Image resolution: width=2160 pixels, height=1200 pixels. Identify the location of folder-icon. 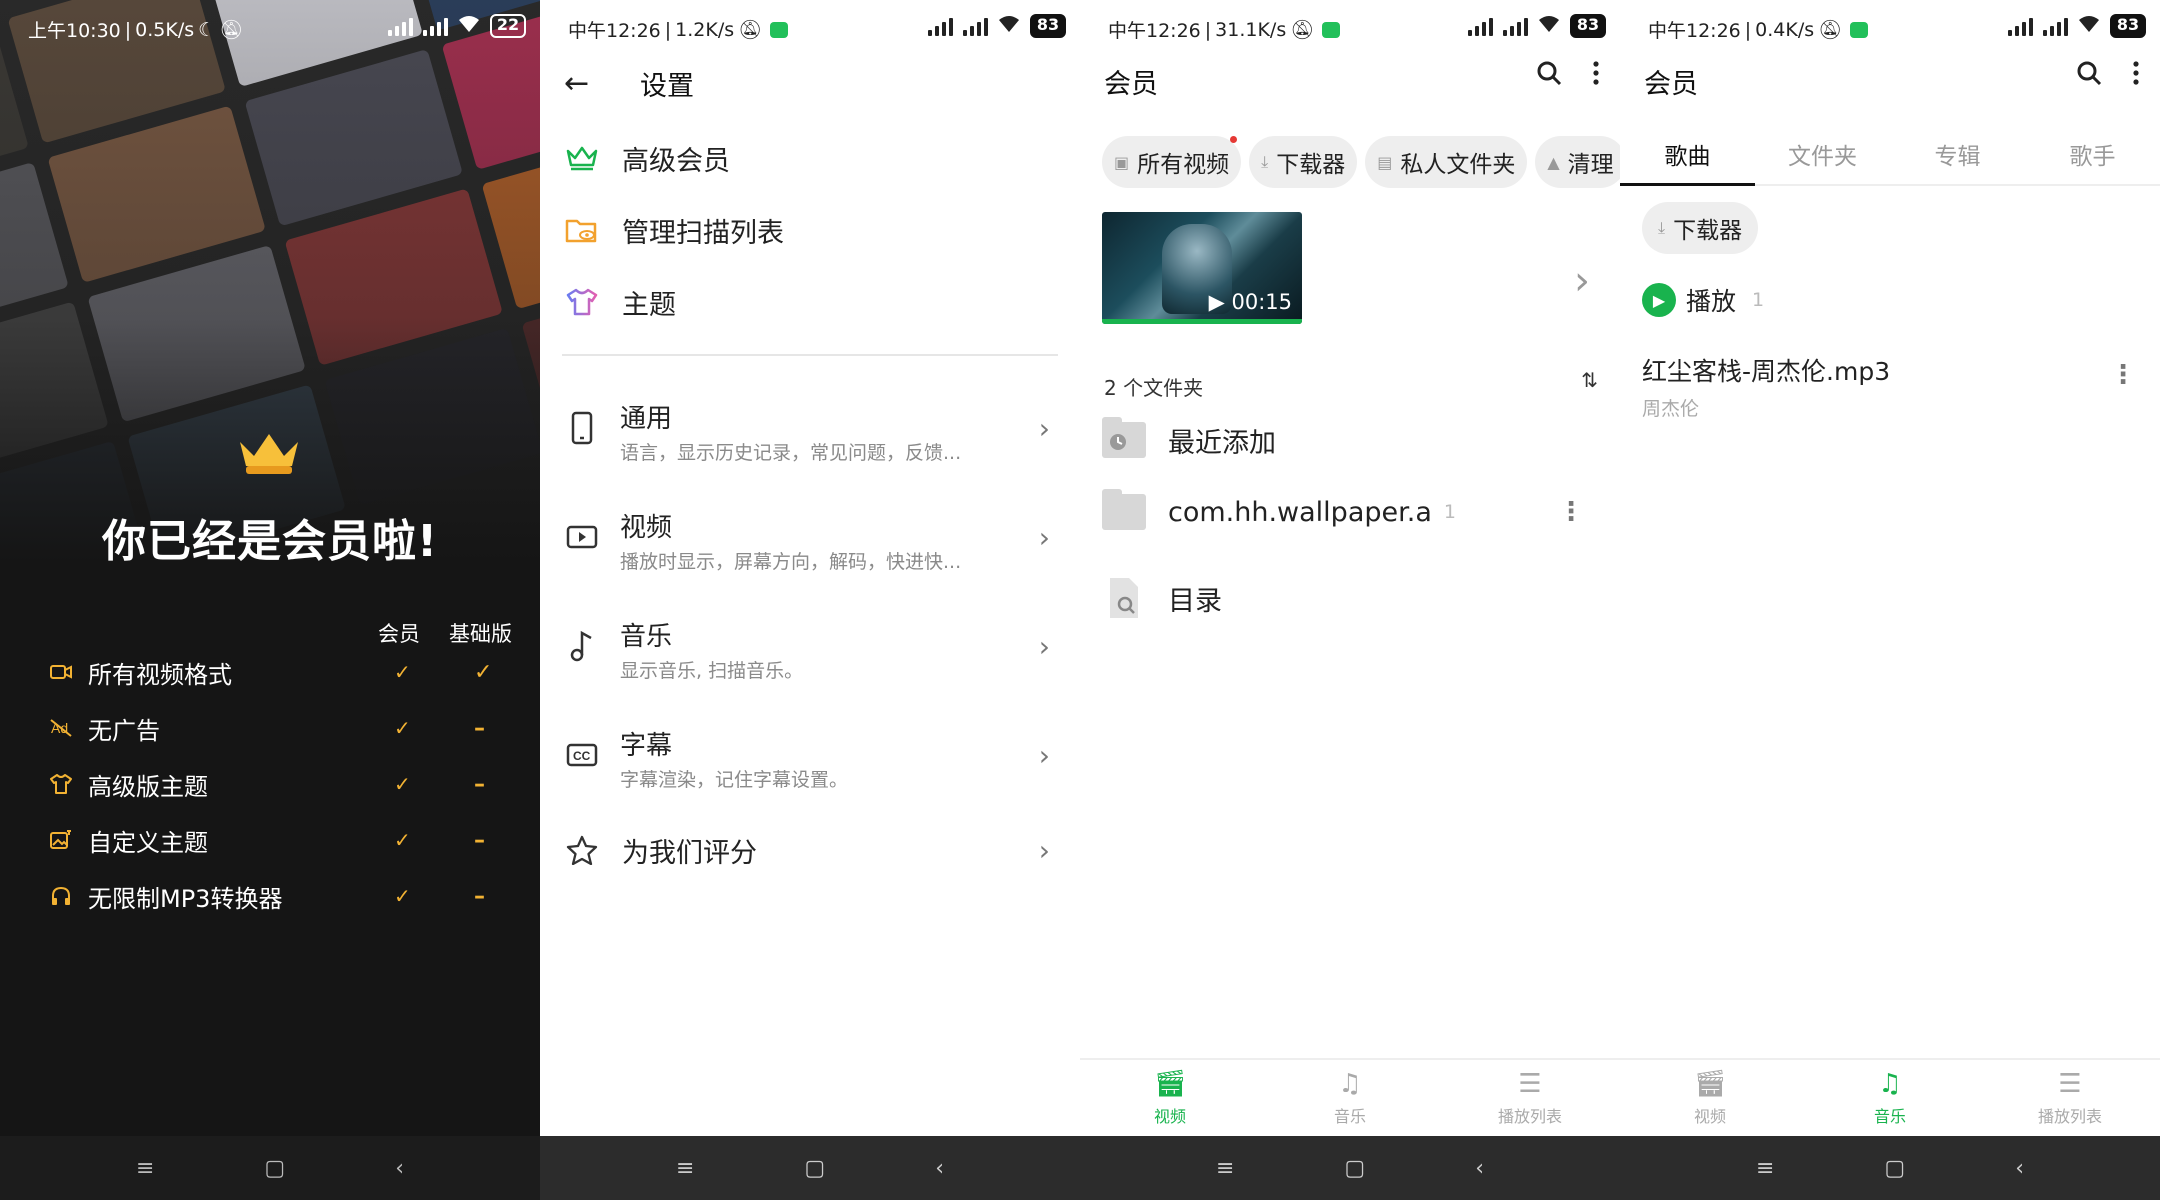
(1124, 509).